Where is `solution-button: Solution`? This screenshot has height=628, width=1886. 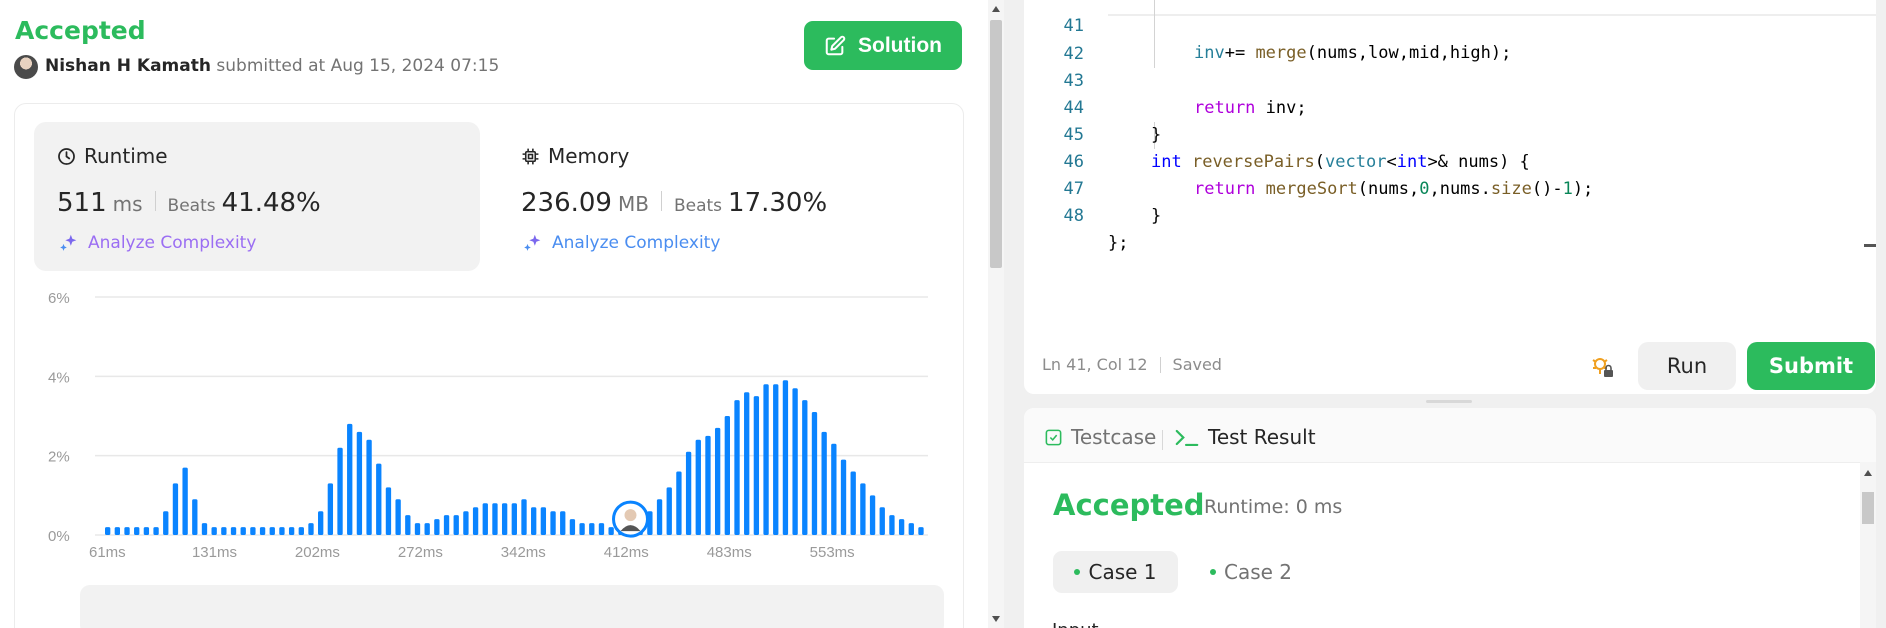
solution-button: Solution is located at coordinates (883, 45).